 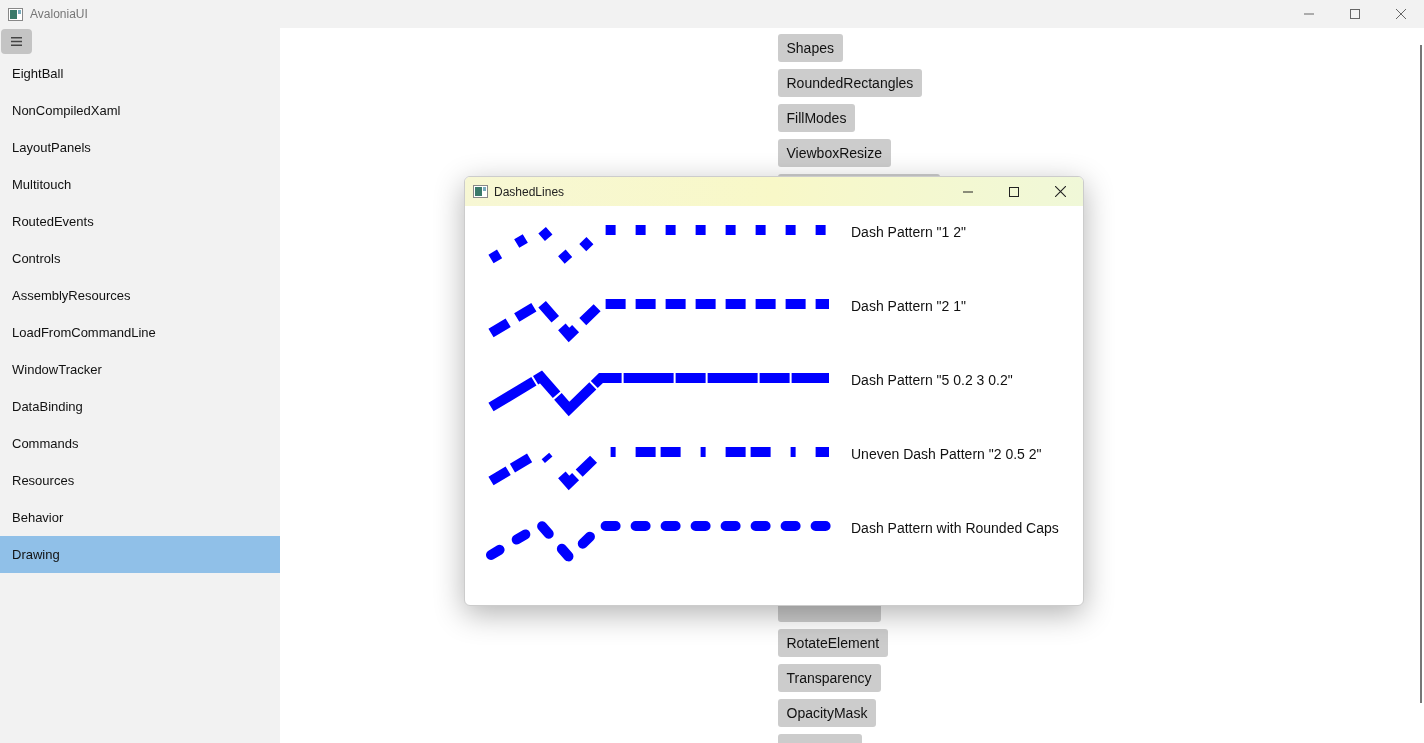 What do you see at coordinates (529, 192) in the screenshot?
I see `dialog-title: DashedLines` at bounding box center [529, 192].